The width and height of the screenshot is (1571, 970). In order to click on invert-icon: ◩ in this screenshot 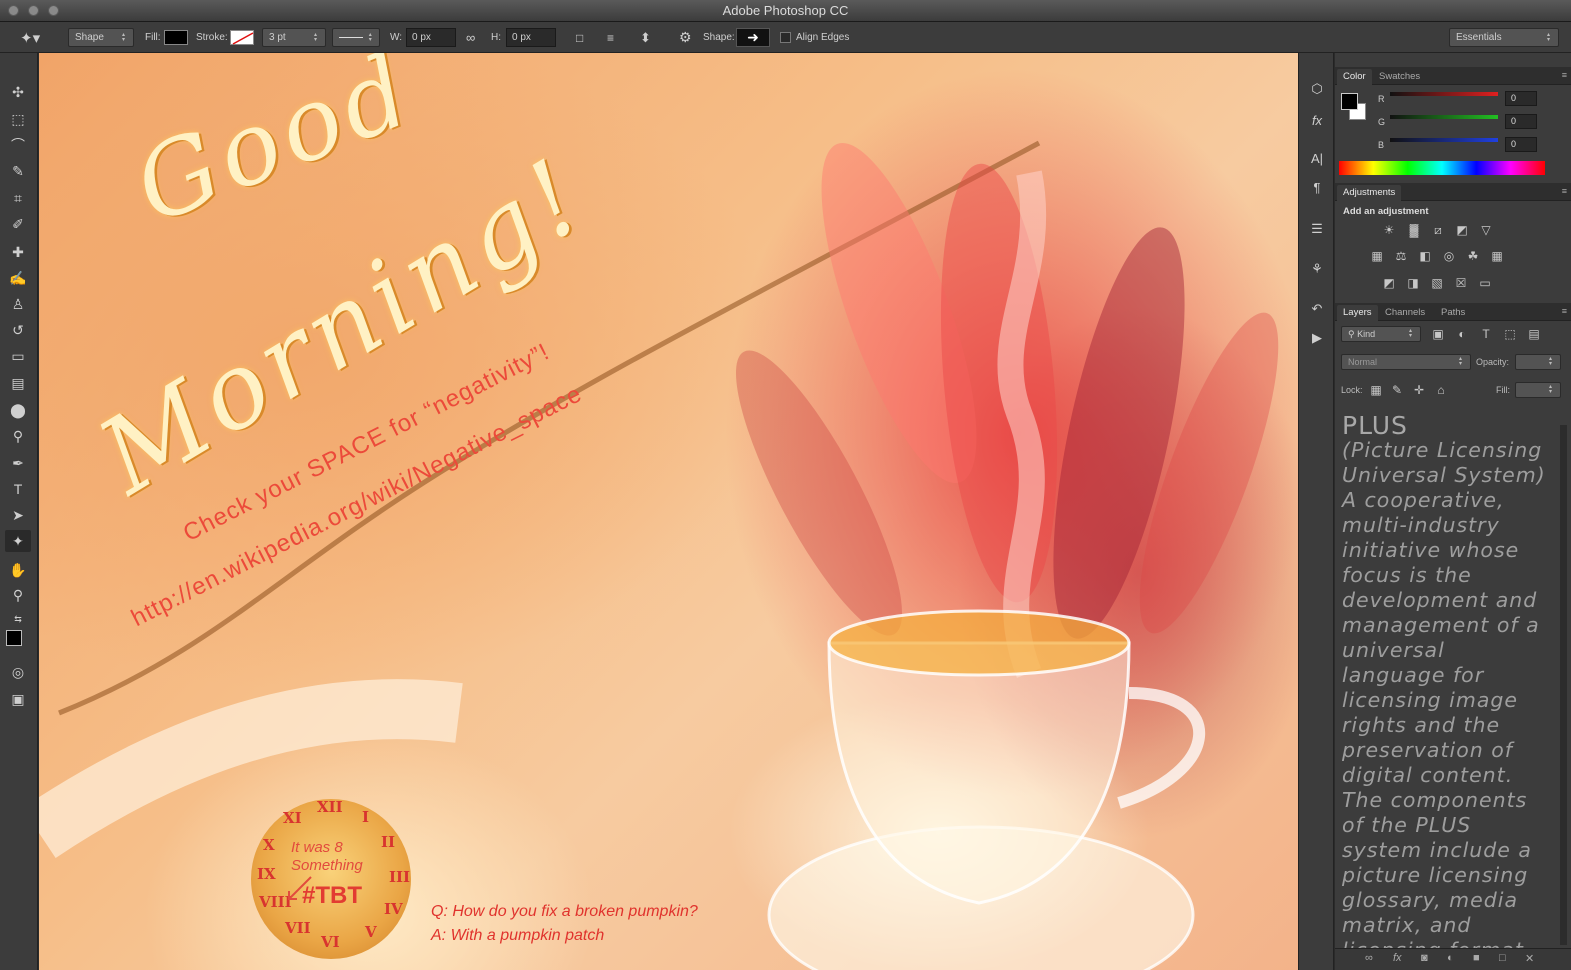, I will do `click(1389, 283)`.